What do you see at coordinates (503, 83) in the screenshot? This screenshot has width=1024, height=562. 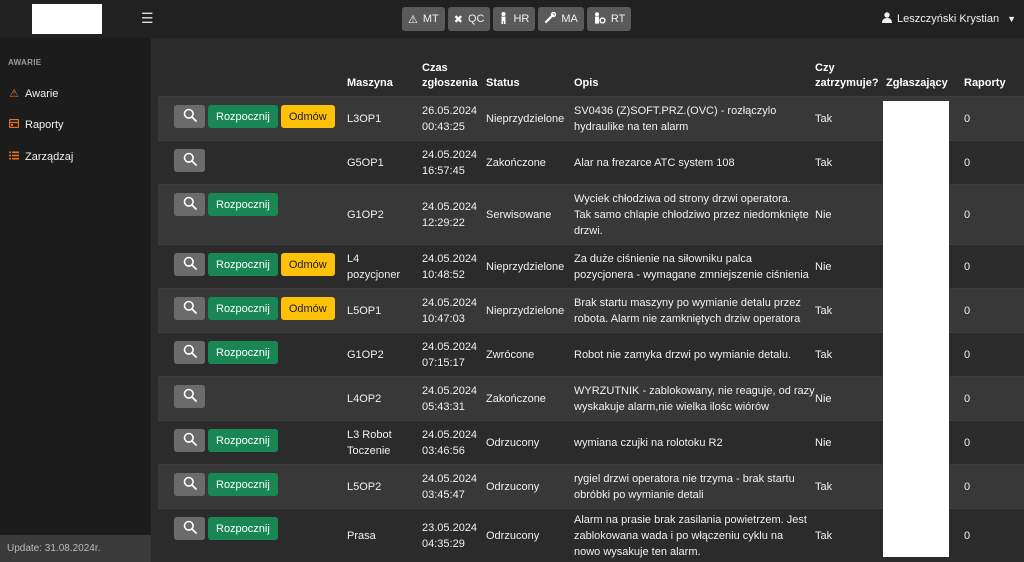 I see `column-header-status: Status` at bounding box center [503, 83].